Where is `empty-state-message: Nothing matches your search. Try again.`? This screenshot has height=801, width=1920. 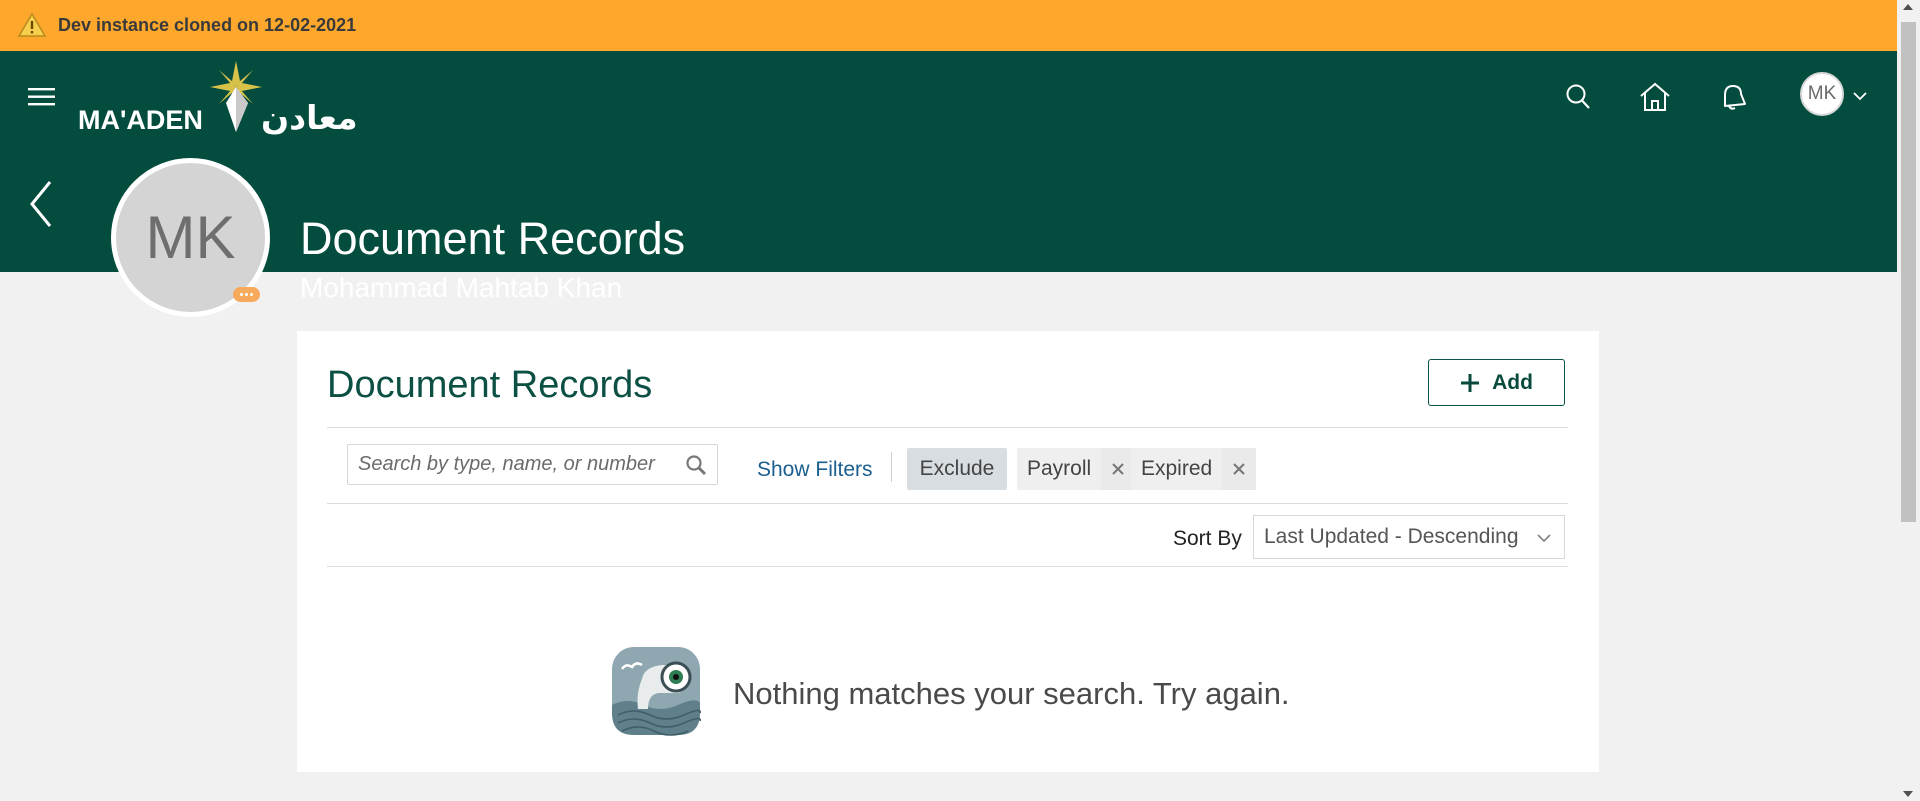 empty-state-message: Nothing matches your search. Try again. is located at coordinates (1011, 693).